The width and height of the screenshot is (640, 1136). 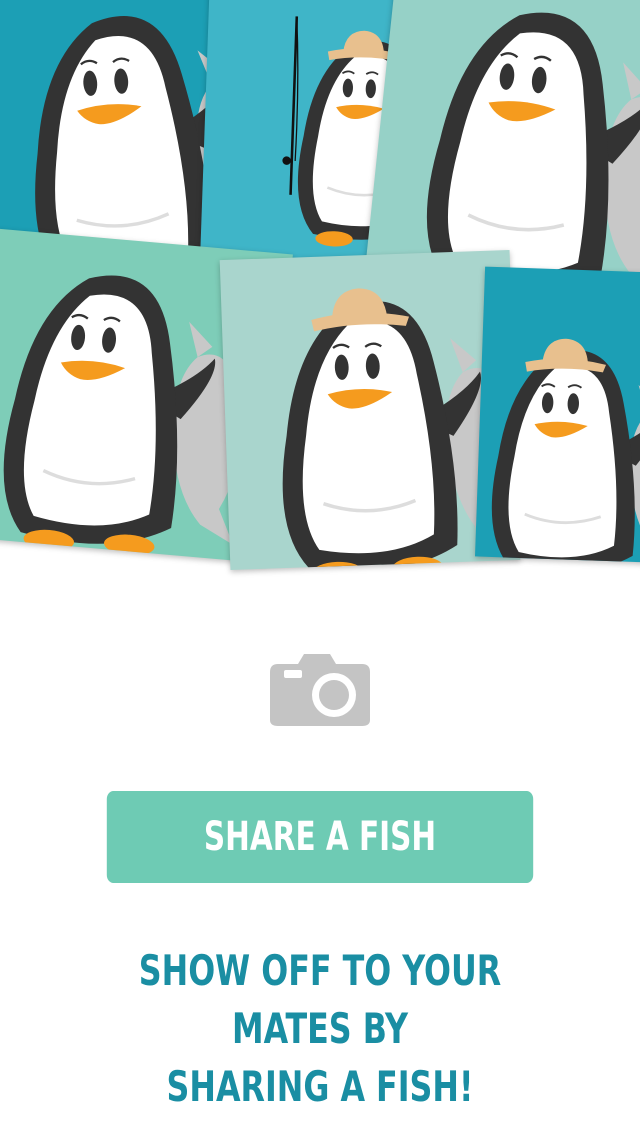 What do you see at coordinates (565, 451) in the screenshot?
I see `penguin-illustration` at bounding box center [565, 451].